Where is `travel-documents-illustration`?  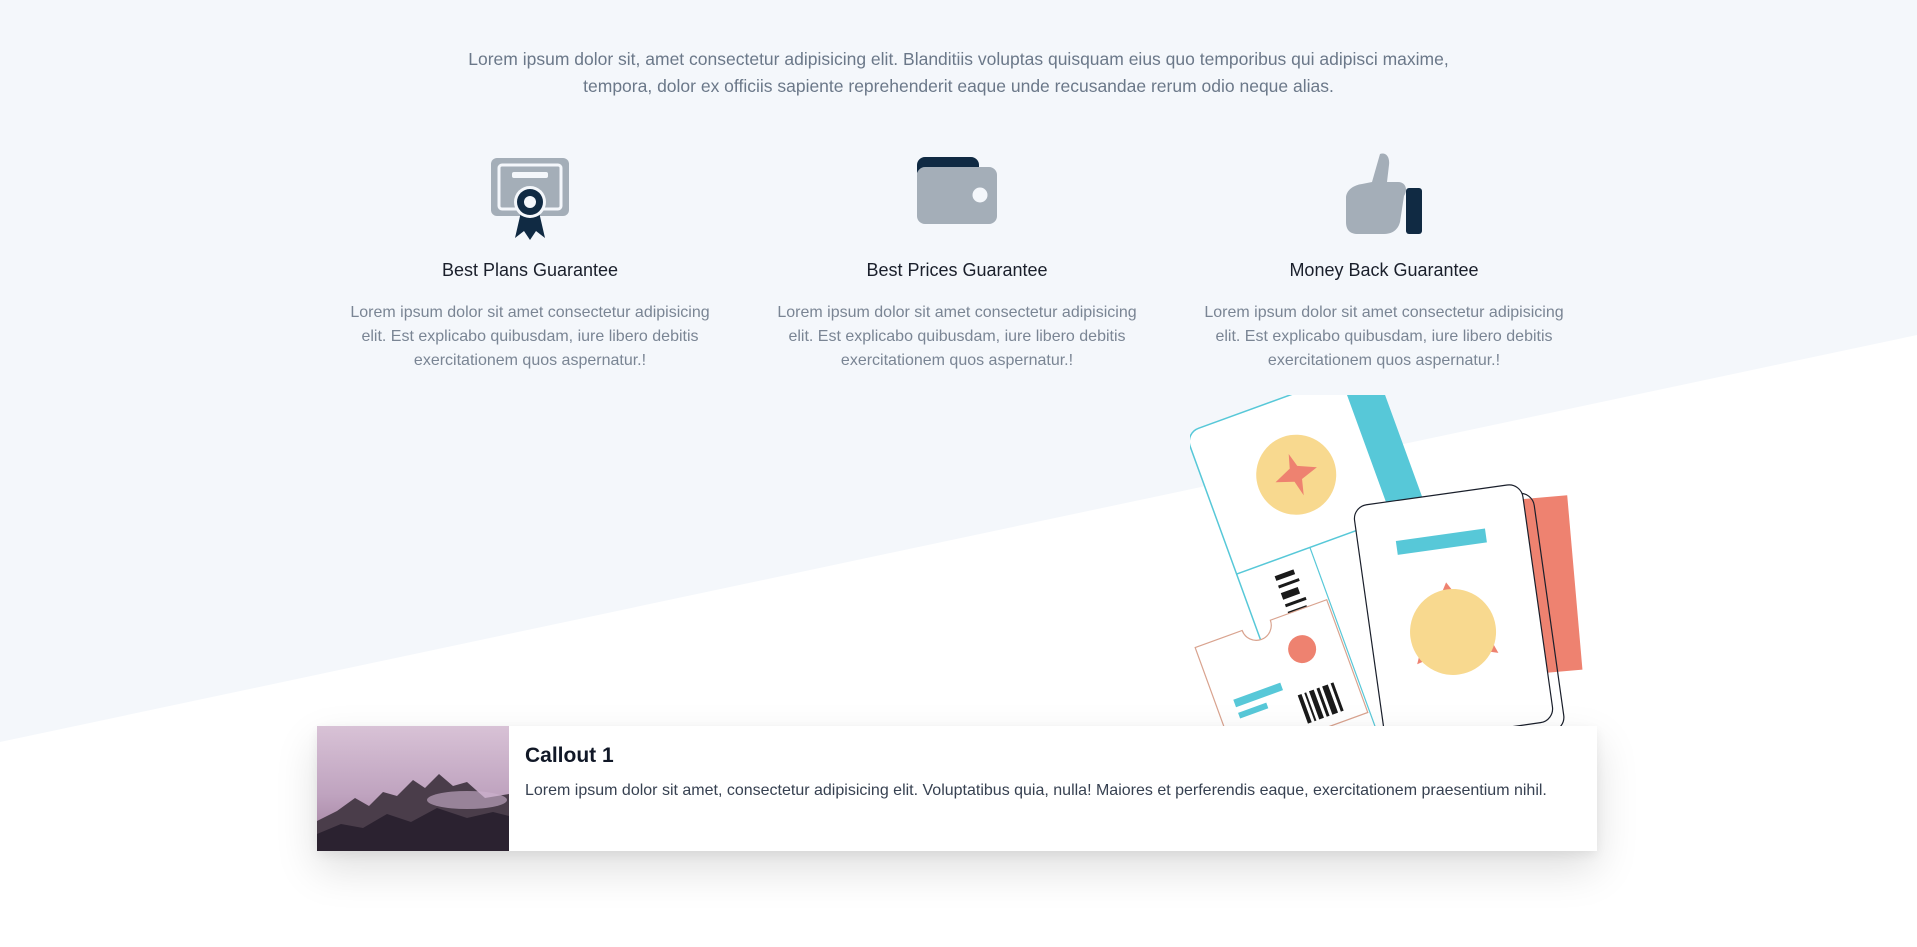
travel-documents-illustration is located at coordinates (1386, 585).